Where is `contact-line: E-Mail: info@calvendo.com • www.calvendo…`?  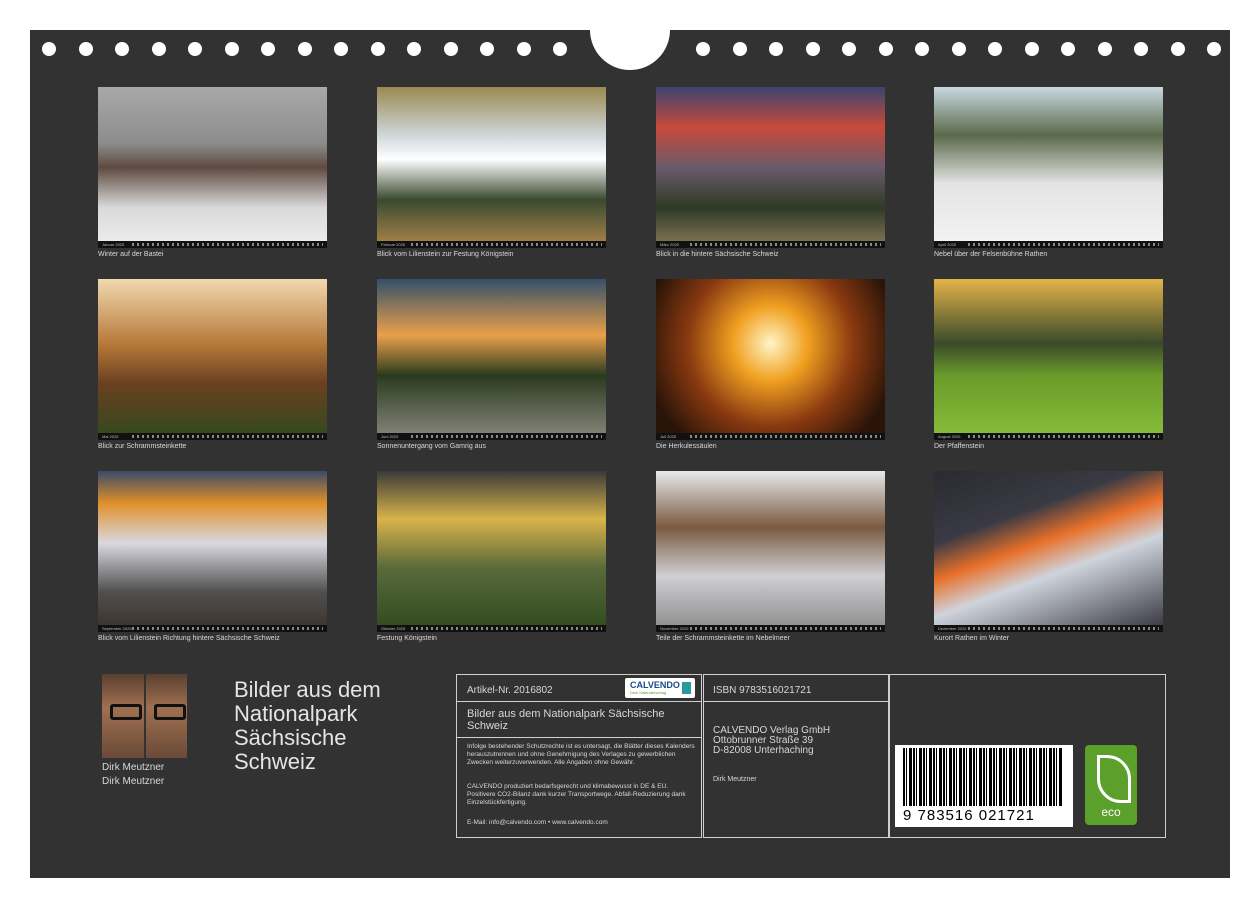 contact-line: E-Mail: info@calvendo.com • www.calvendo… is located at coordinates (537, 822).